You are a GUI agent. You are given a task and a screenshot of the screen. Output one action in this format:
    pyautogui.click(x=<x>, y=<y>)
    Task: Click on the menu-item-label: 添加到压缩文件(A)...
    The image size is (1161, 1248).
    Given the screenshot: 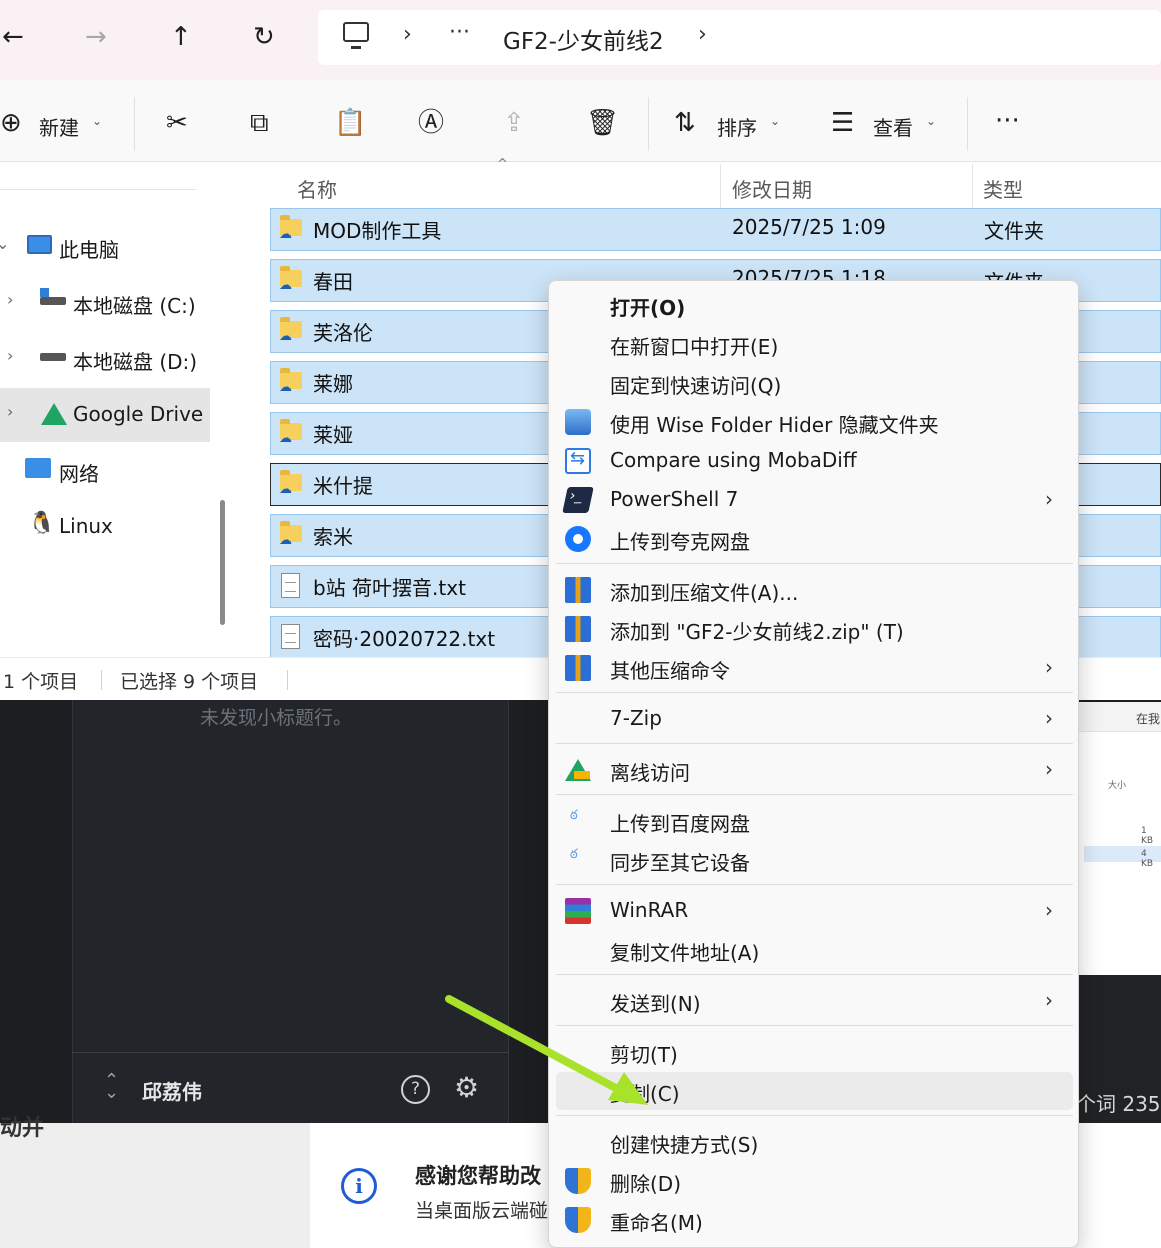 What is the action you would take?
    pyautogui.click(x=704, y=593)
    